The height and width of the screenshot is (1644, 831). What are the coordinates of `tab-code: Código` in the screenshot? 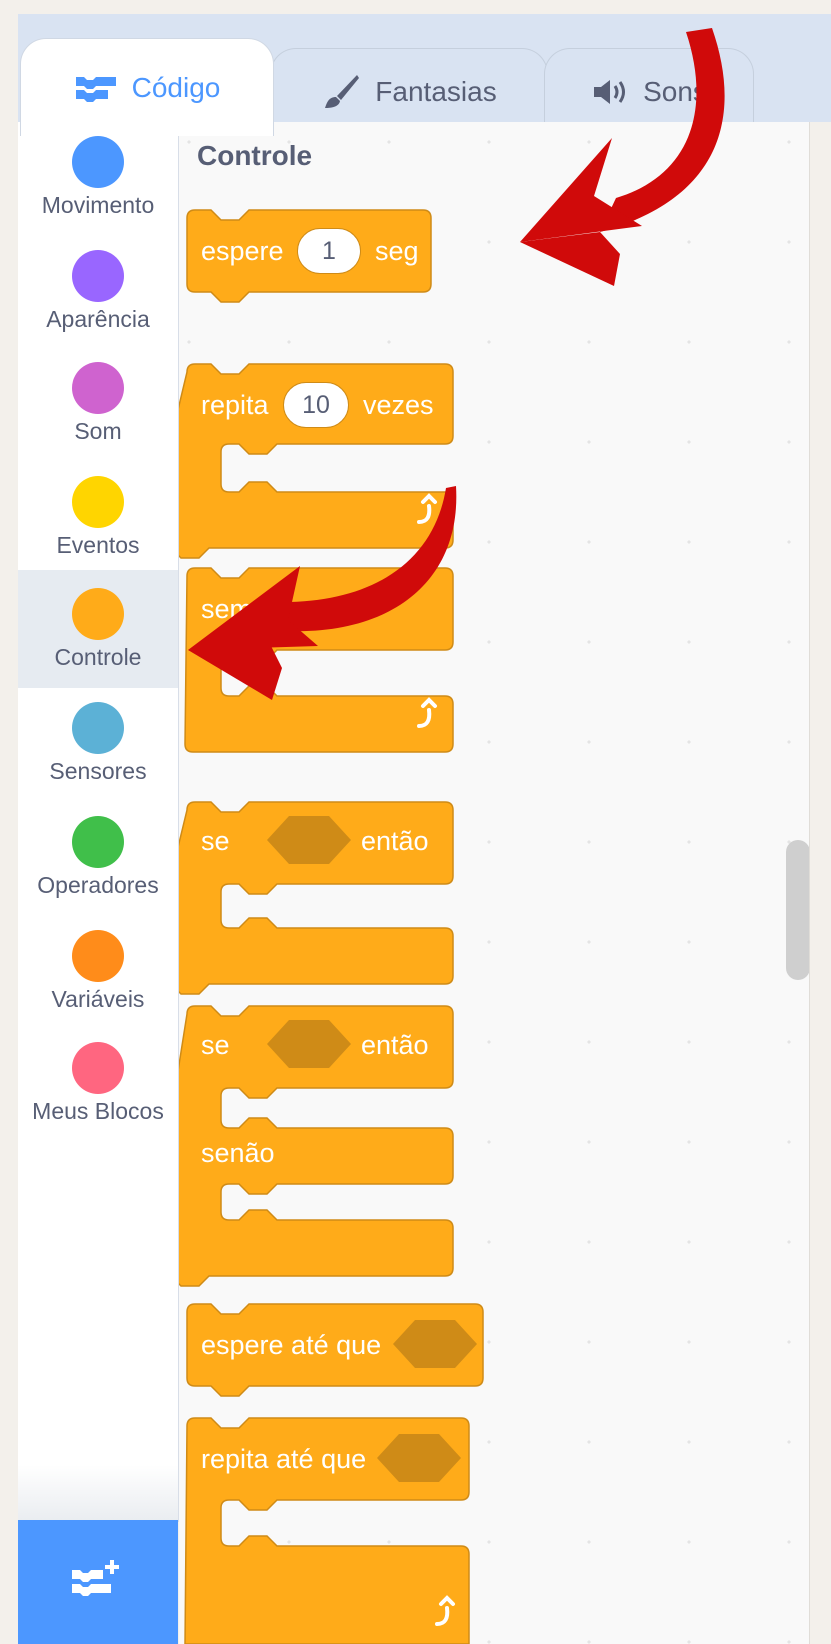 It's located at (147, 87).